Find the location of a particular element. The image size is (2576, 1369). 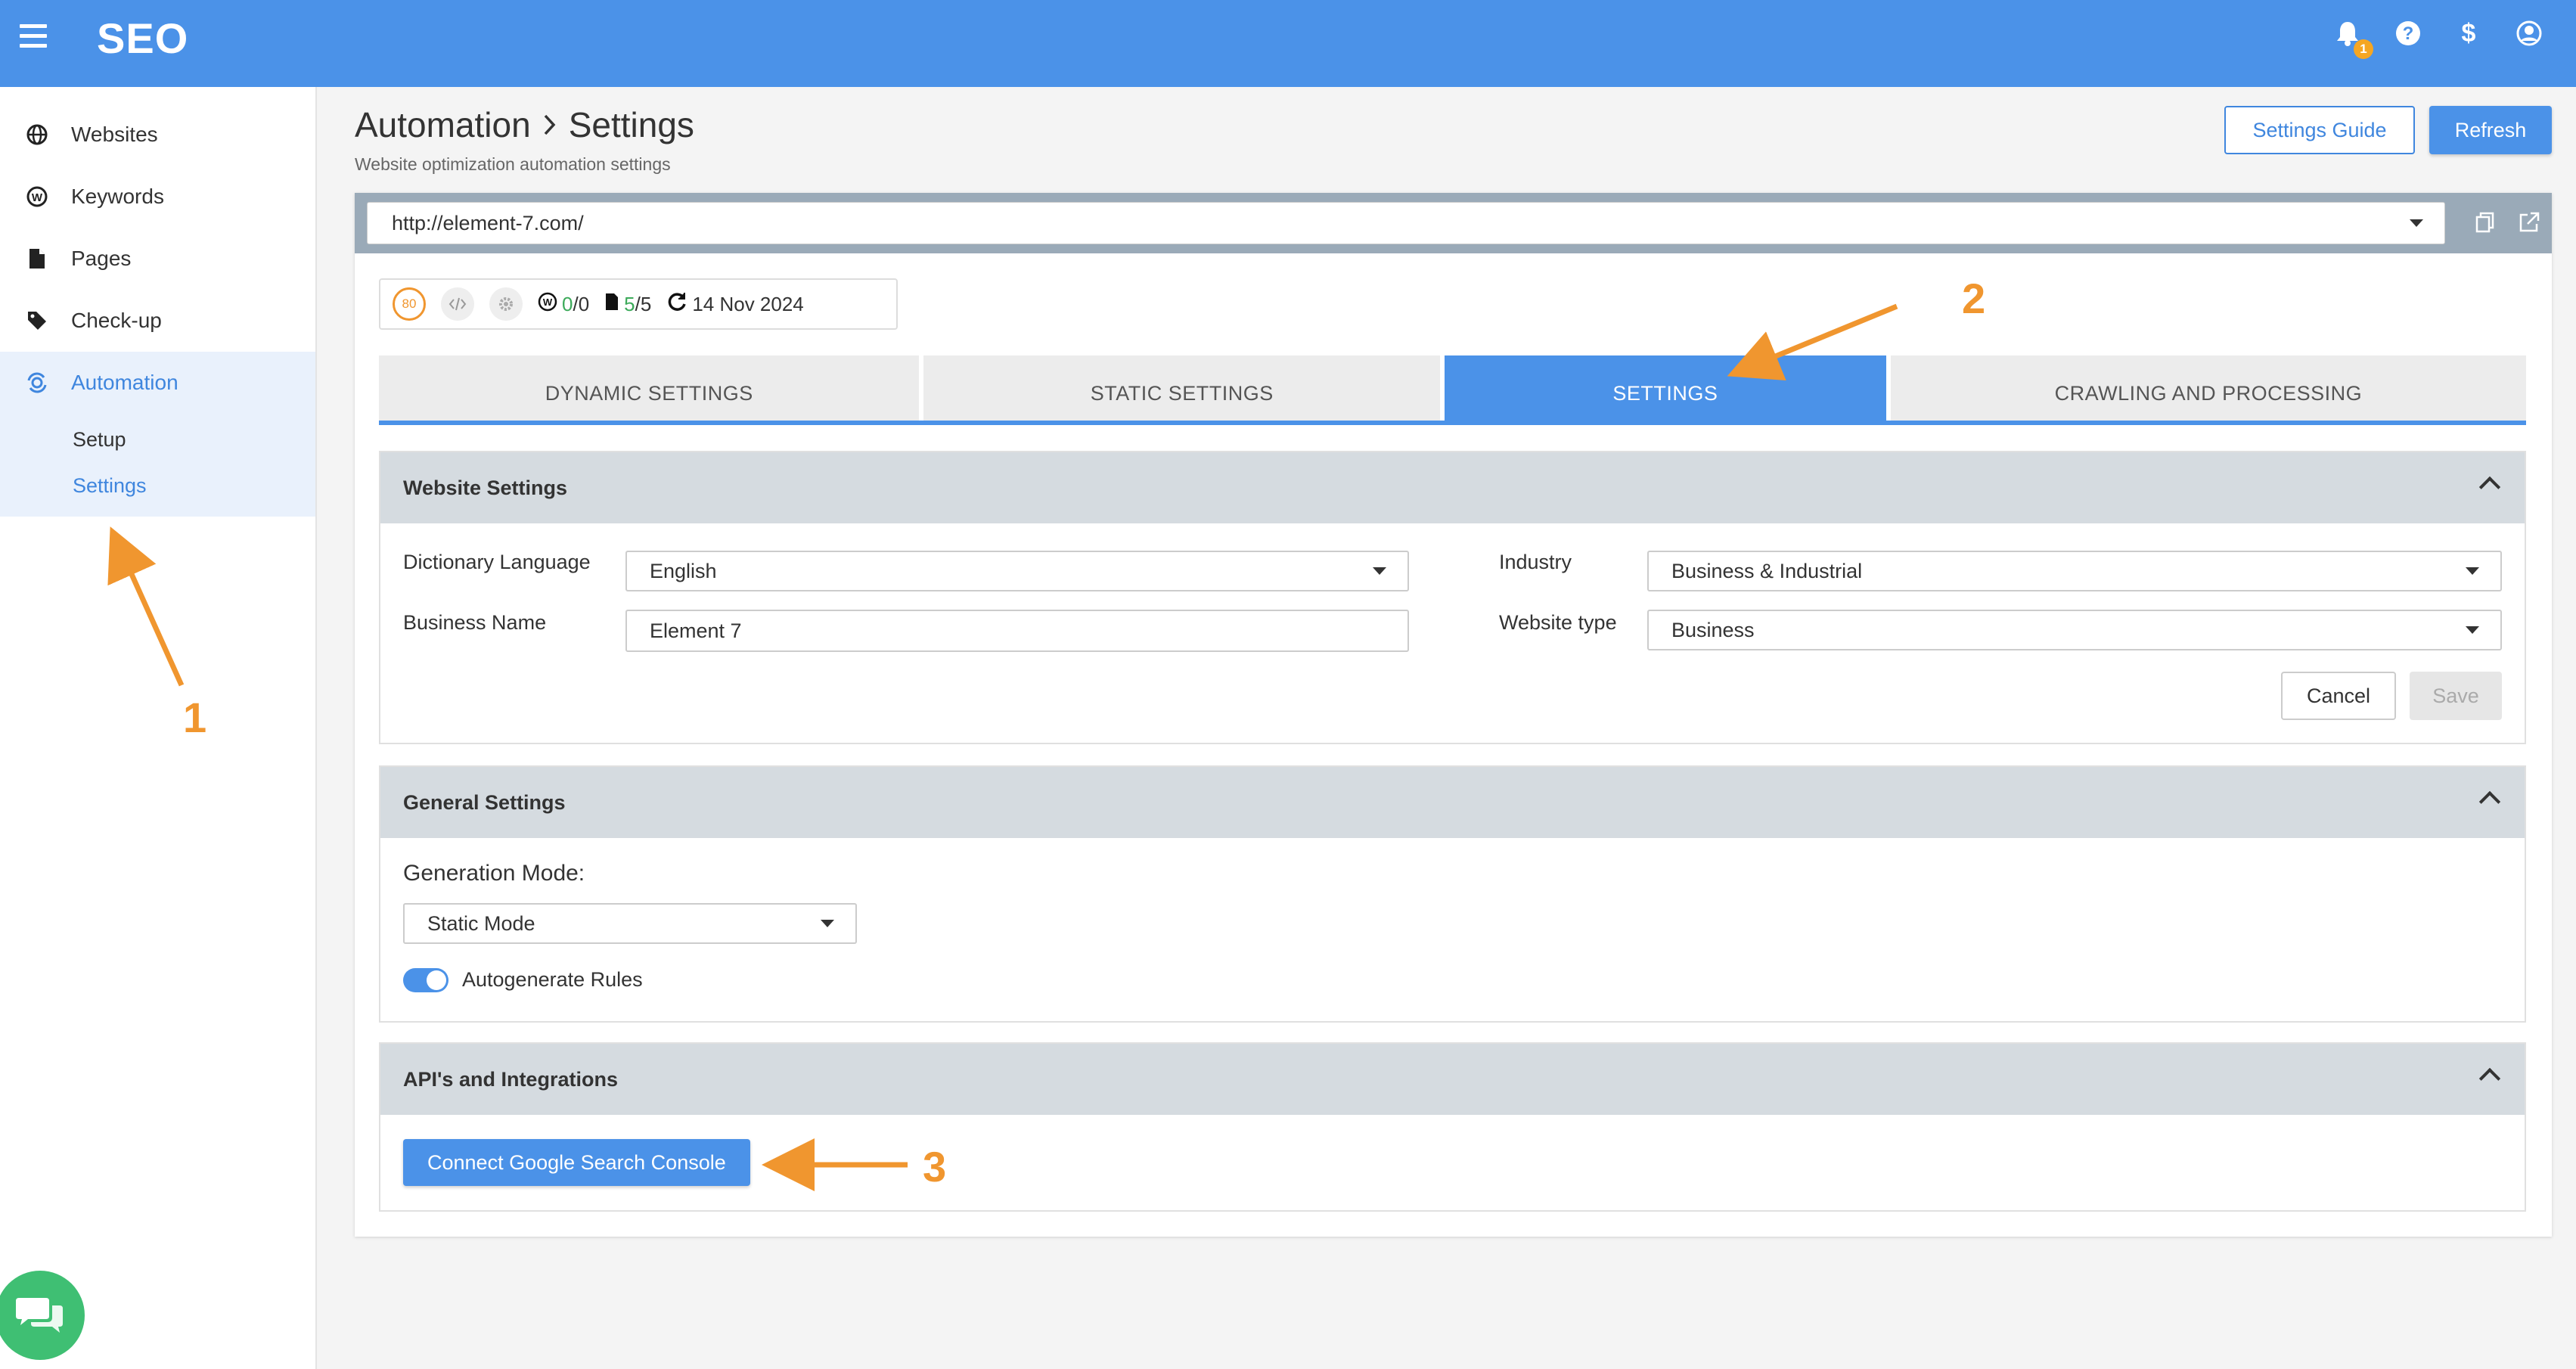

annotation-number-2: 2 is located at coordinates (1974, 298).